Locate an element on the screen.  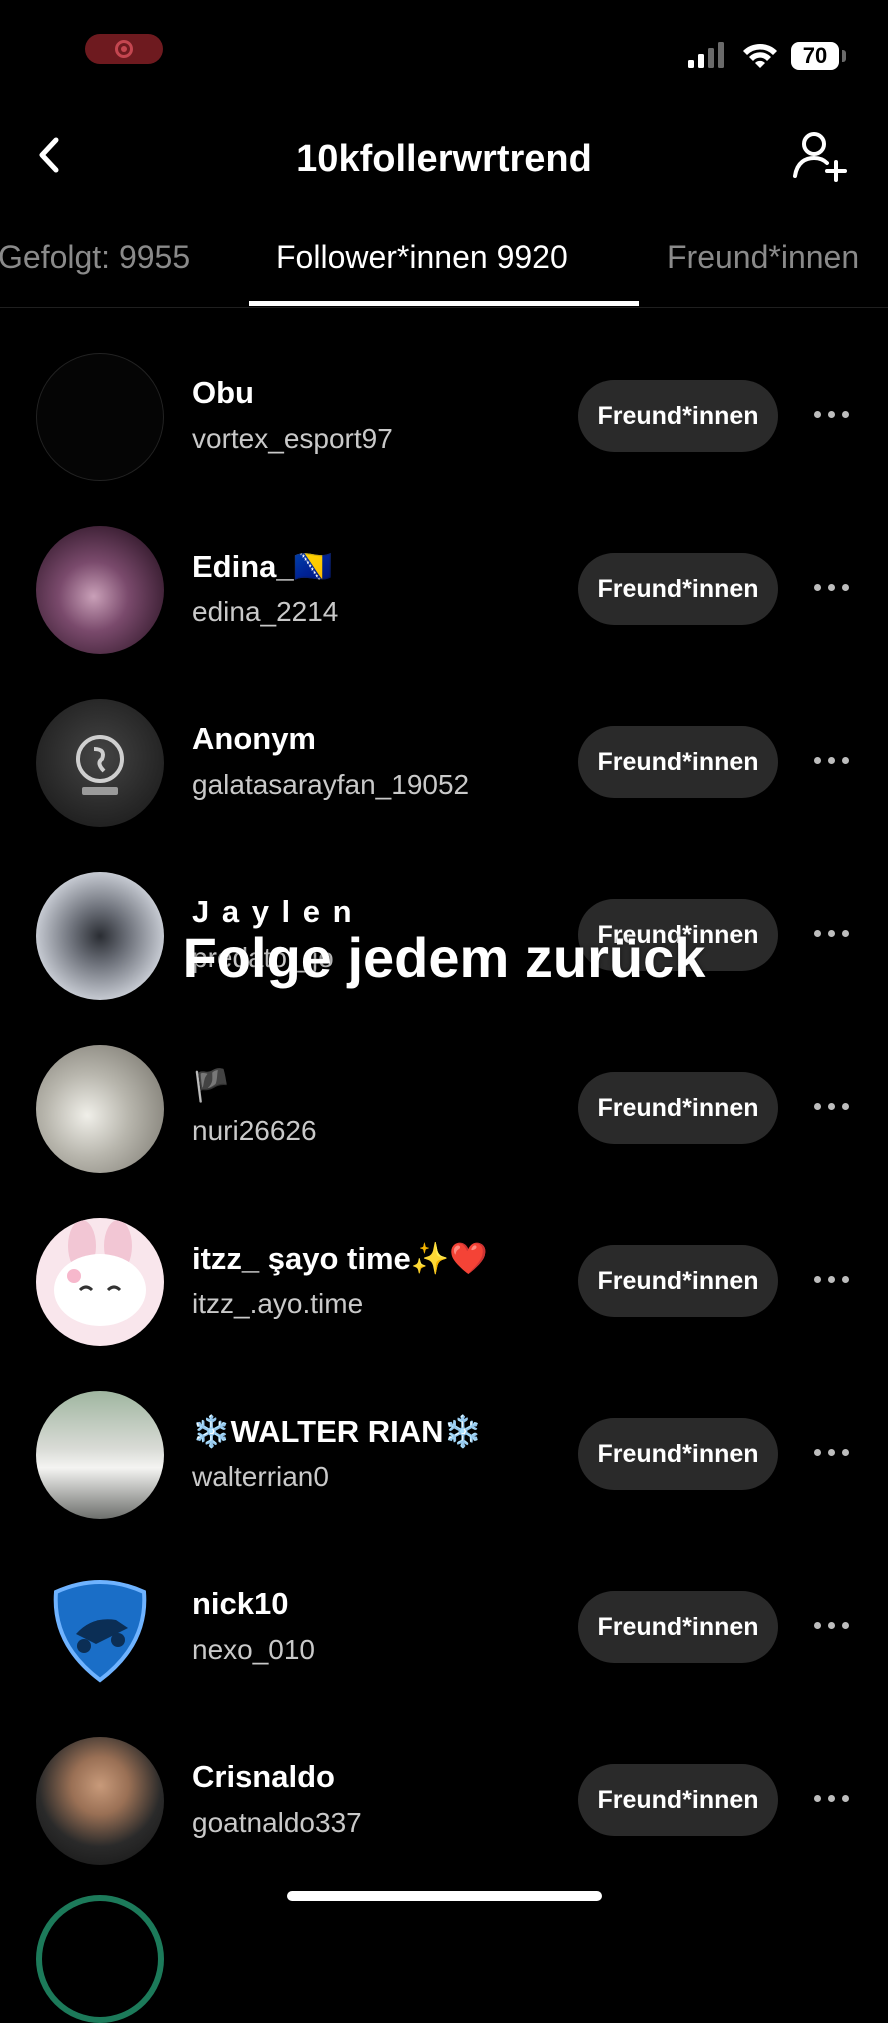
page-title: 10kfollerwrtrend is located at coordinates (444, 159).